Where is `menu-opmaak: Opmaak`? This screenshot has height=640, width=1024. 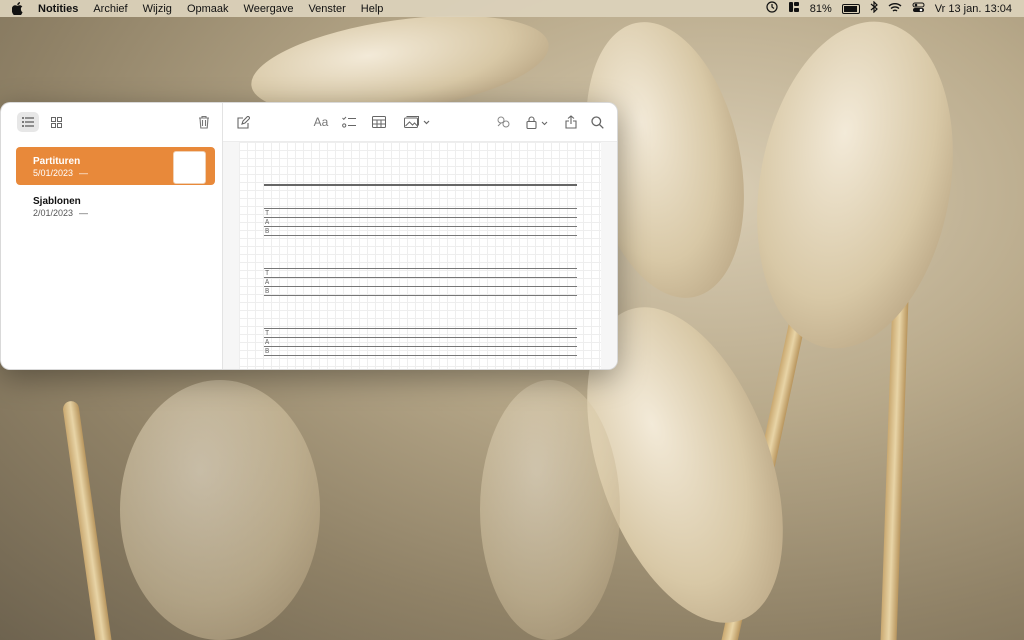
menu-opmaak: Opmaak is located at coordinates (208, 9).